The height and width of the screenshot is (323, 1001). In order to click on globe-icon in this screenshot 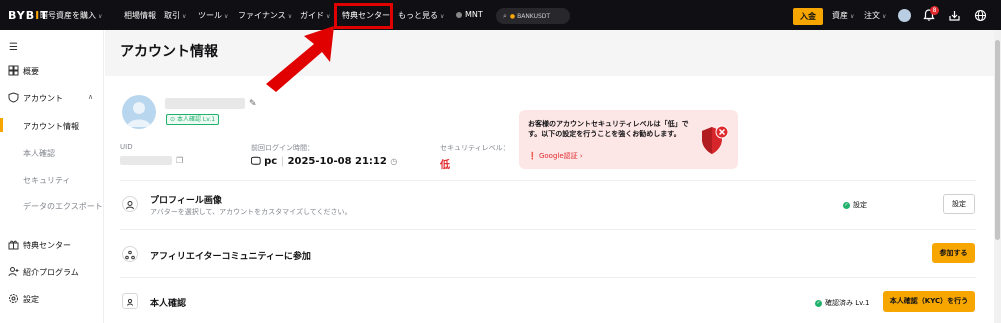, I will do `click(980, 15)`.